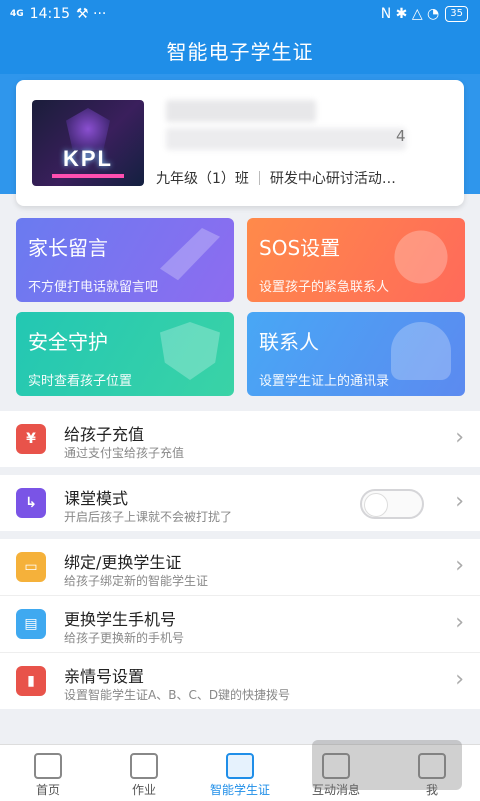 Image resolution: width=480 pixels, height=801 pixels. I want to click on row-title: 课堂模式, so click(96, 498).